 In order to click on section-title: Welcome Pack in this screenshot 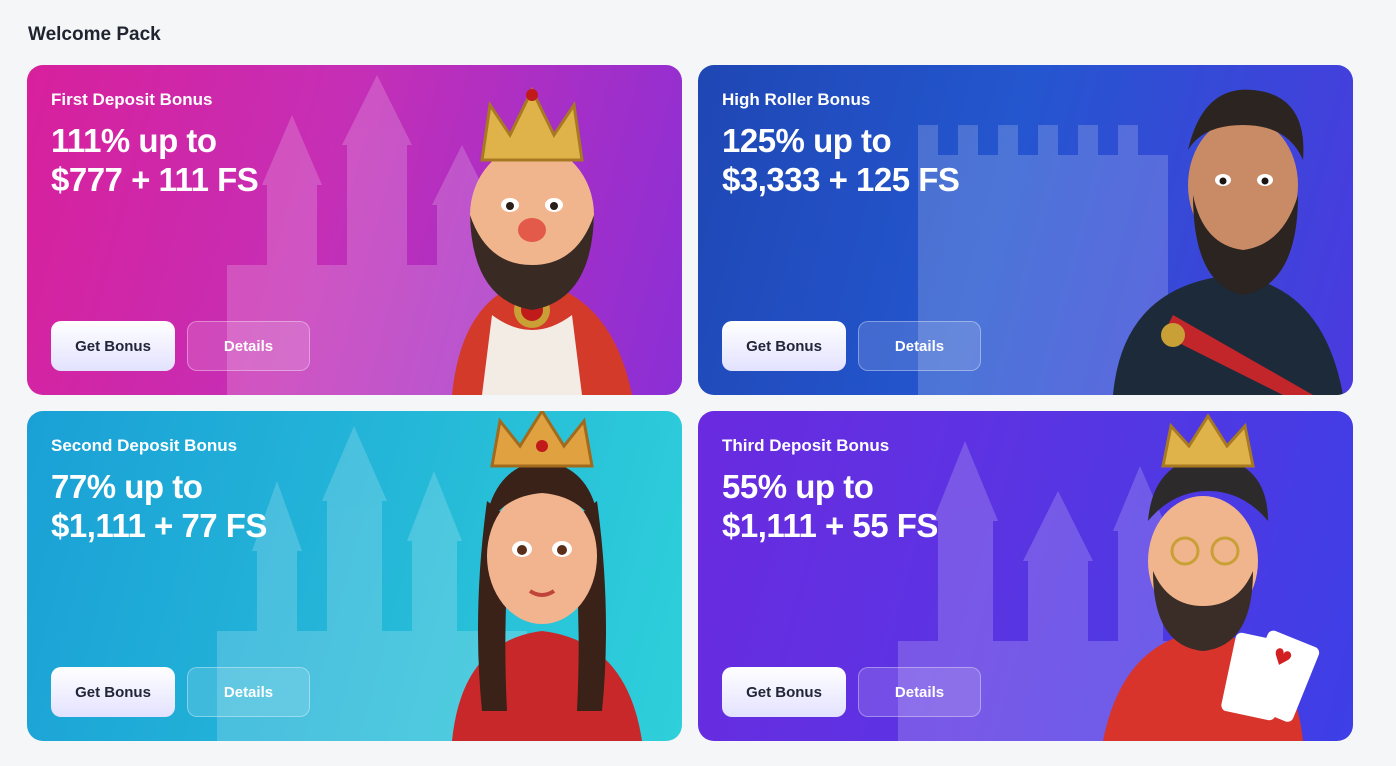, I will do `click(94, 34)`.